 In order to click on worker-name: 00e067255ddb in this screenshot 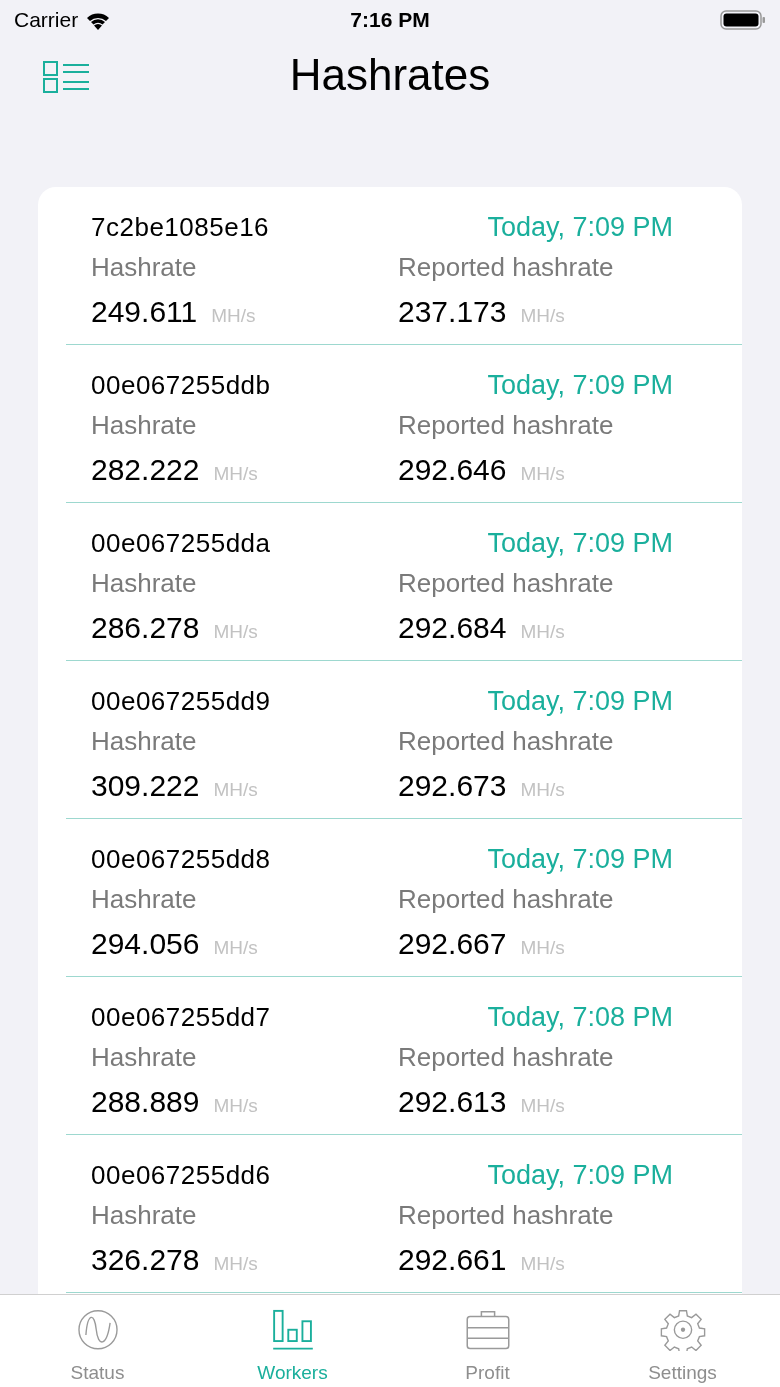, I will do `click(181, 385)`.